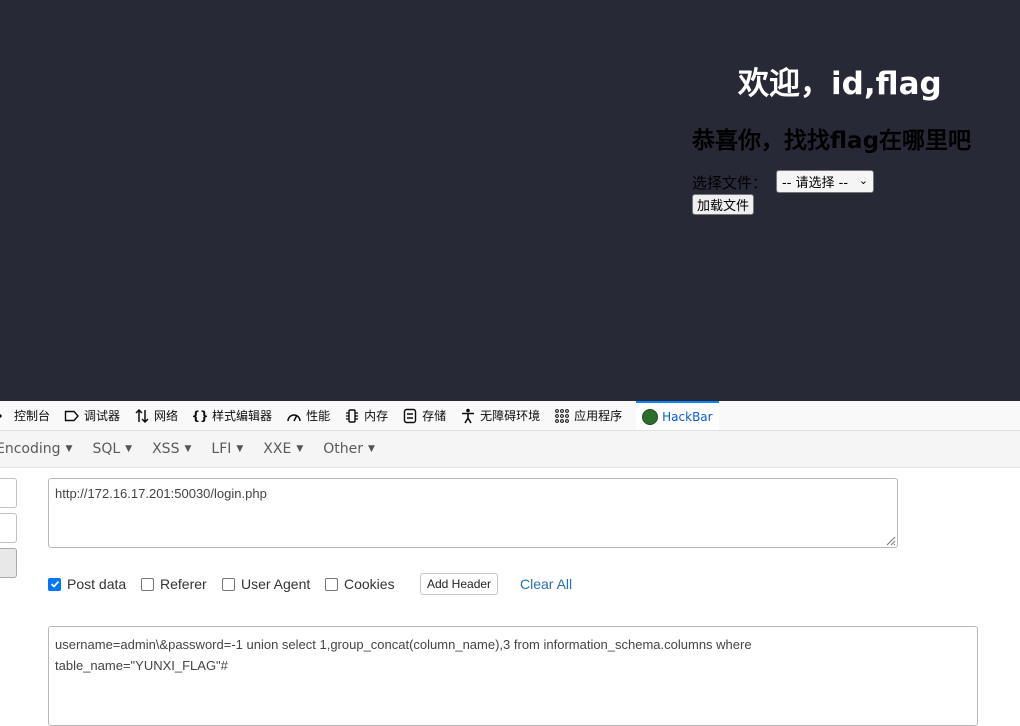 The width and height of the screenshot is (1020, 726). I want to click on tab-label: 控制台, so click(32, 416).